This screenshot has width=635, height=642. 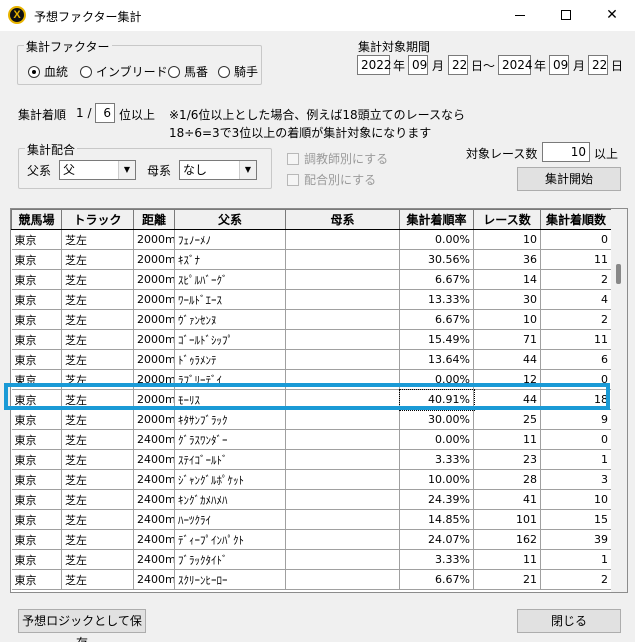 What do you see at coordinates (436, 519) in the screenshot?
I see `table-cell: 14.85%` at bounding box center [436, 519].